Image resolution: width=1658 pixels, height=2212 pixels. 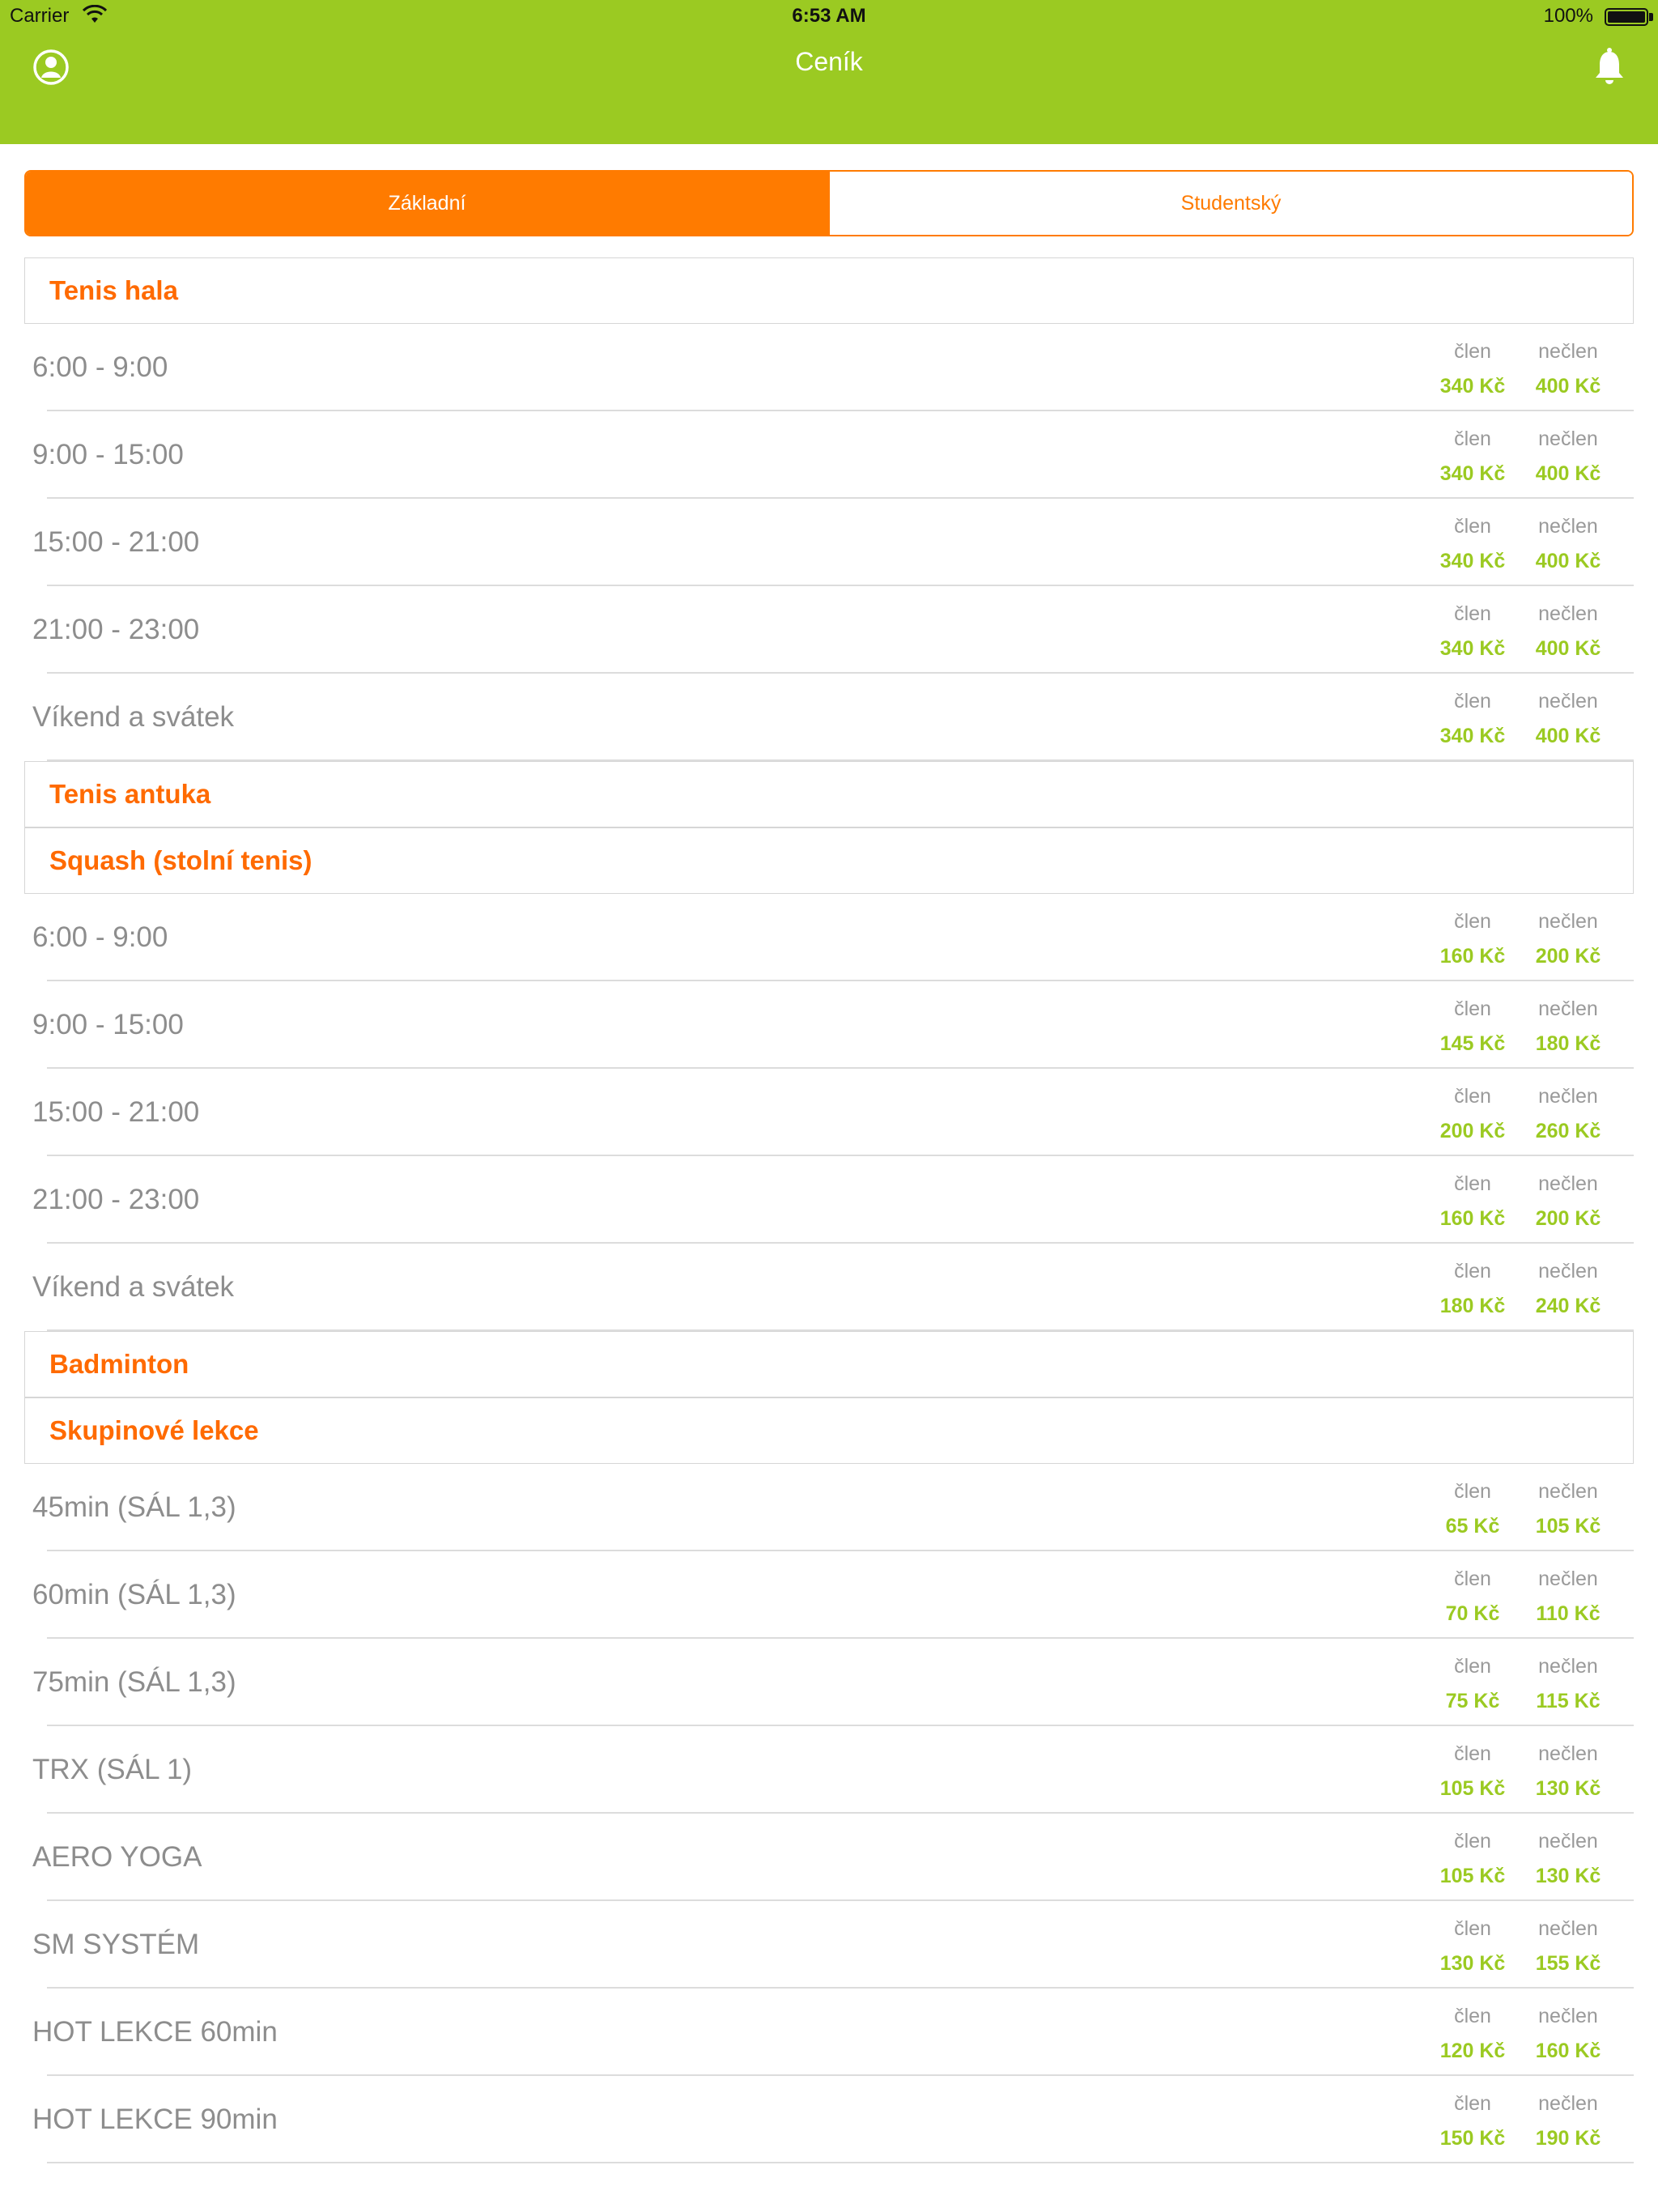 I want to click on nonmember-price: nečlen 155 Kč, so click(x=1568, y=1947).